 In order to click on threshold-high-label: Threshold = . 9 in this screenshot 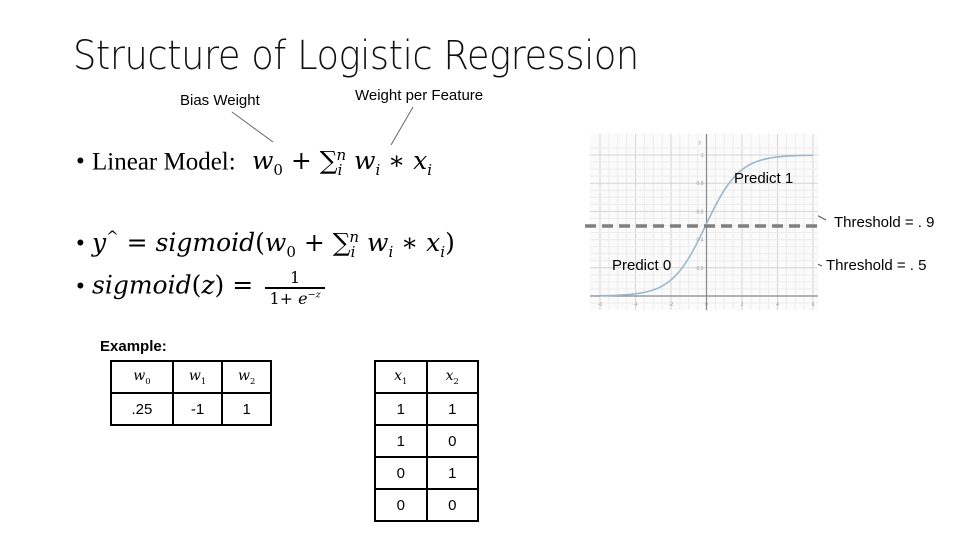, I will do `click(884, 222)`.